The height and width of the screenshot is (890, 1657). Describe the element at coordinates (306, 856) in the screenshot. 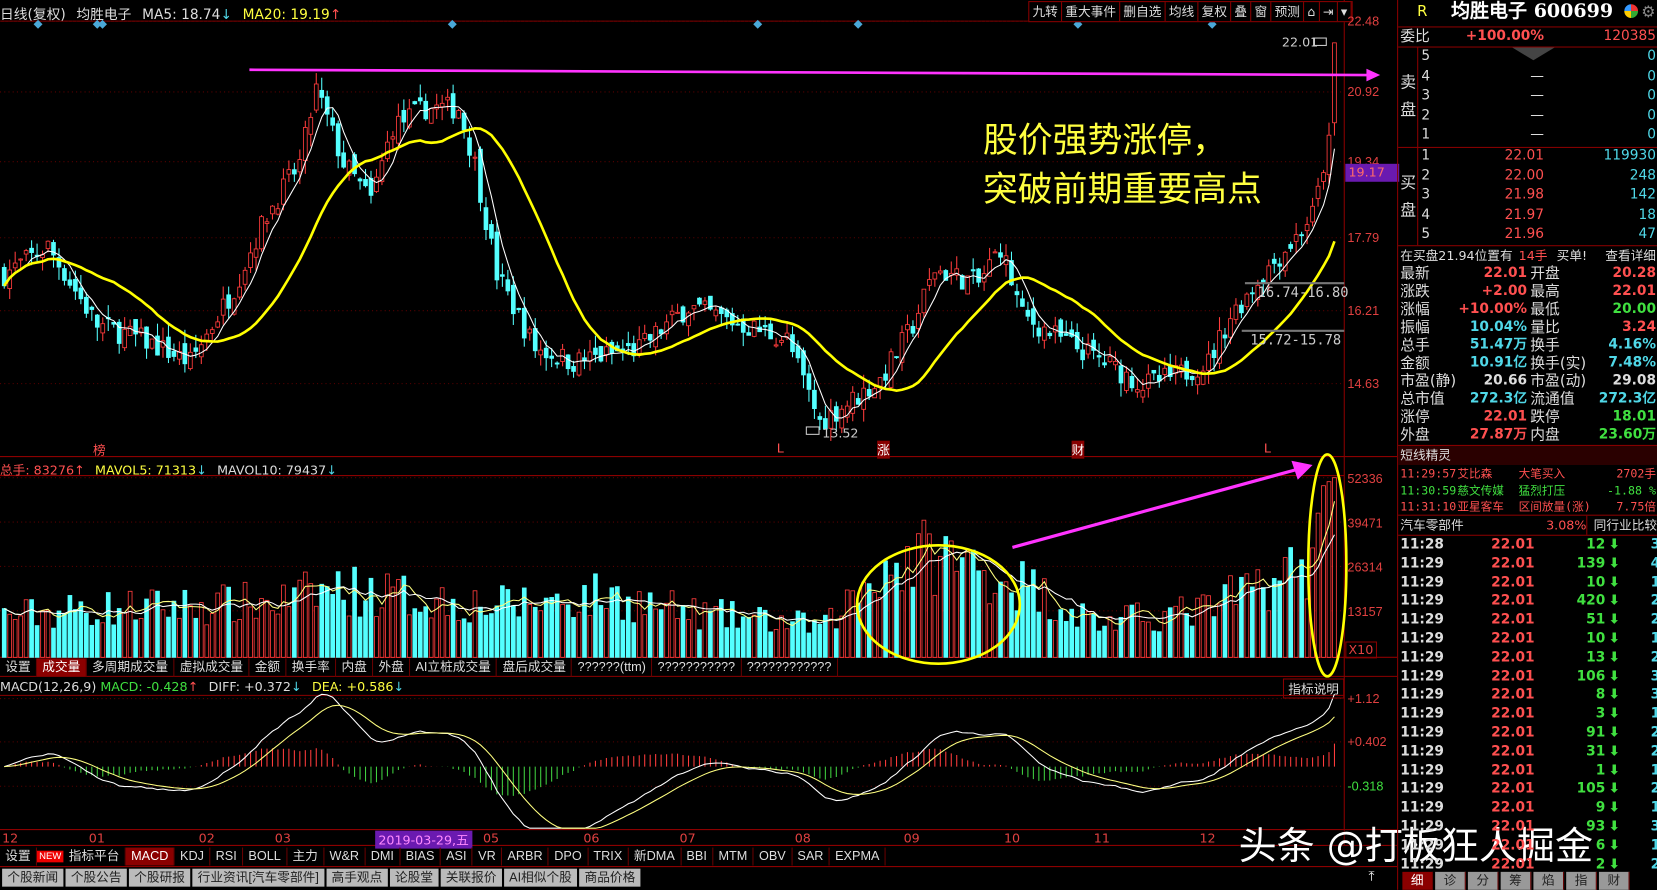

I see `indicator-tab: 主力` at that location.